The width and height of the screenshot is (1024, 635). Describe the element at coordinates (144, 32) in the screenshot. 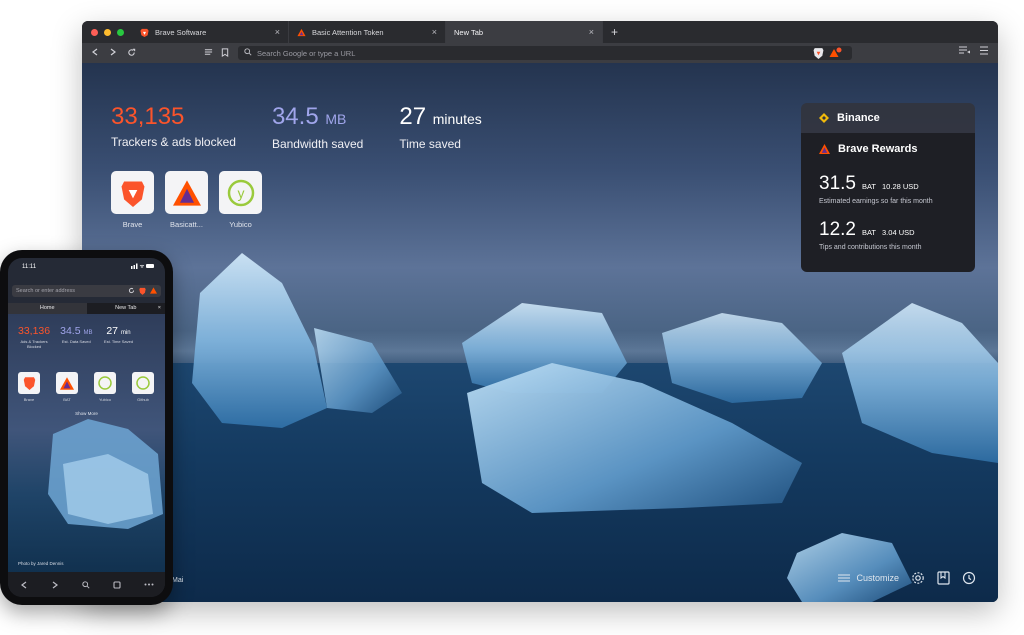

I see `brave-lion-icon` at that location.